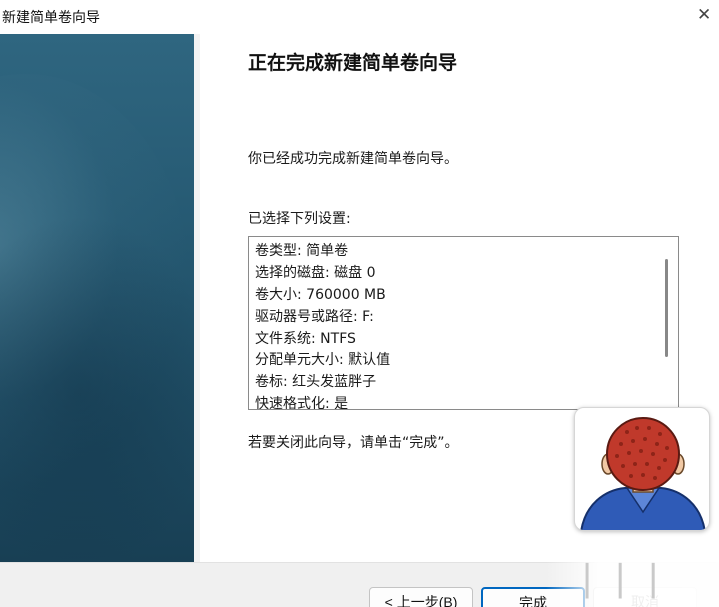  What do you see at coordinates (299, 219) in the screenshot?
I see `settings-label: 已选择下列设置:` at bounding box center [299, 219].